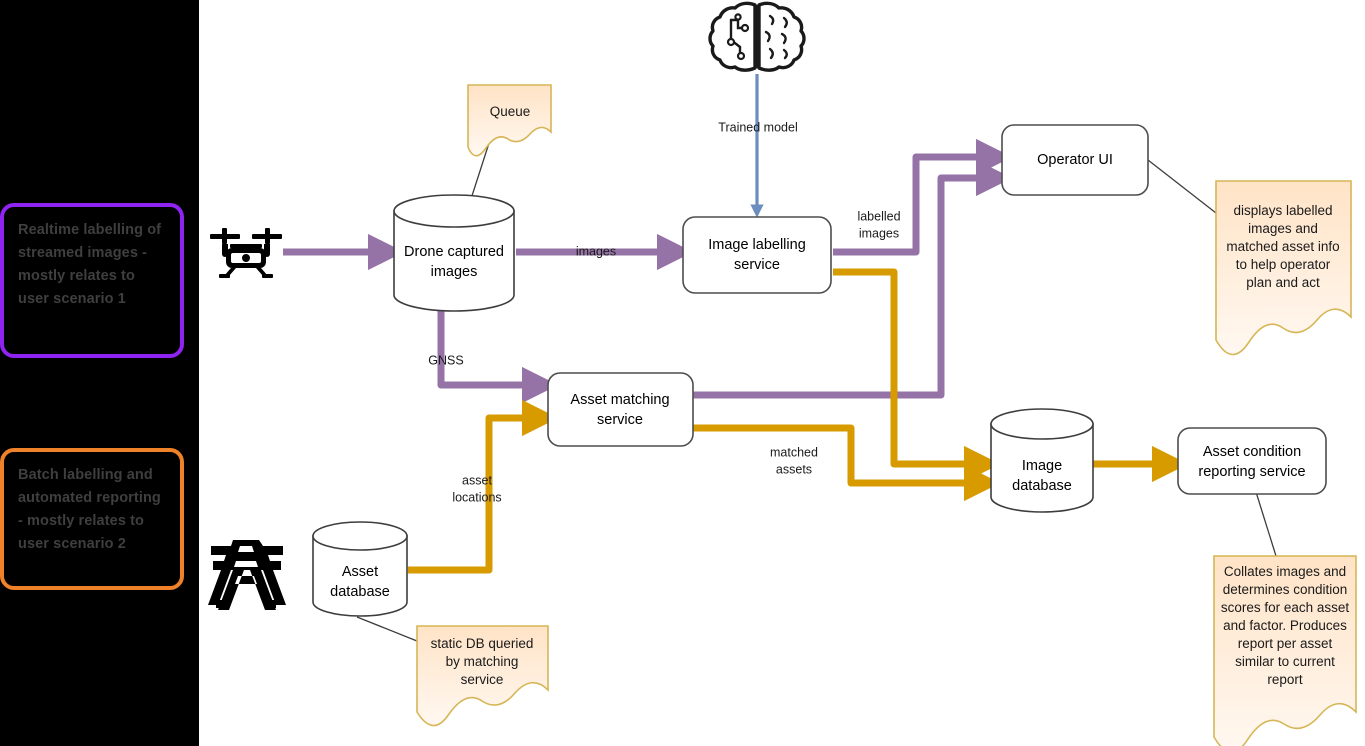  Describe the element at coordinates (1252, 452) in the screenshot. I see `node-label-line1: Asset condition` at that location.